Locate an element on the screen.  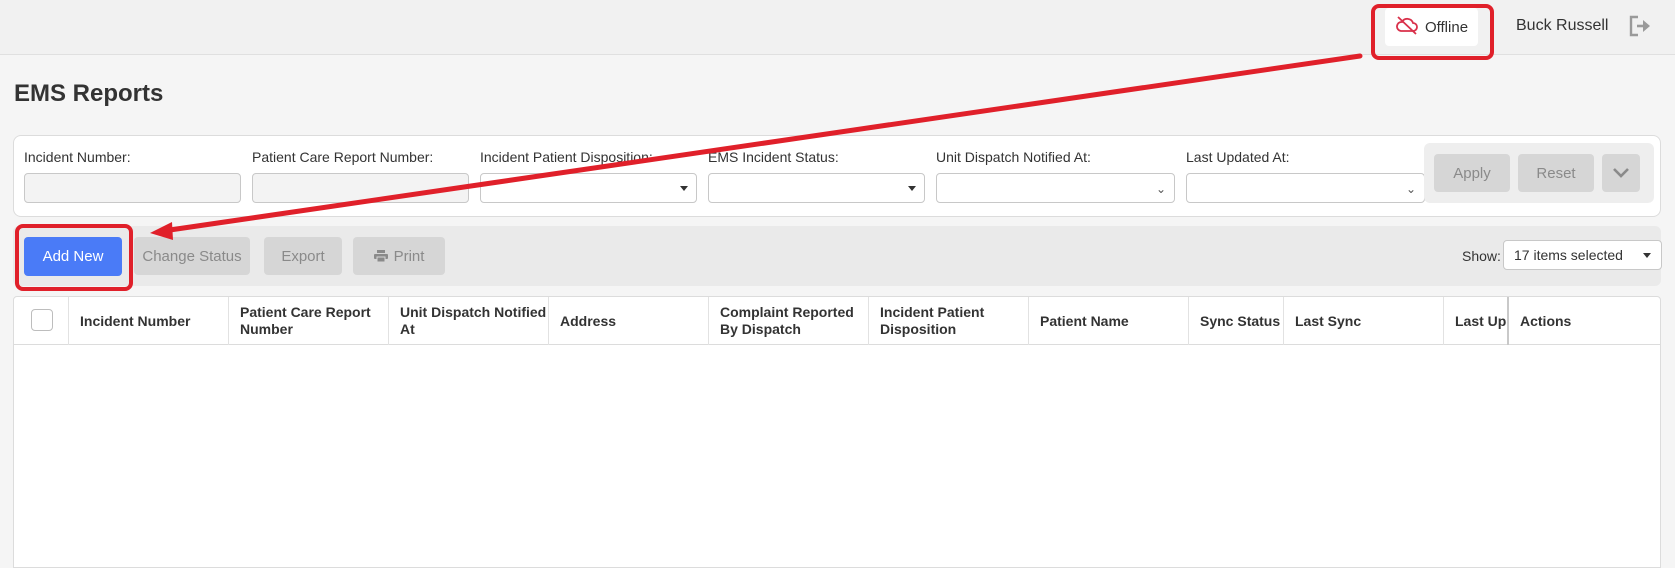
select-all-checkbox is located at coordinates (42, 320).